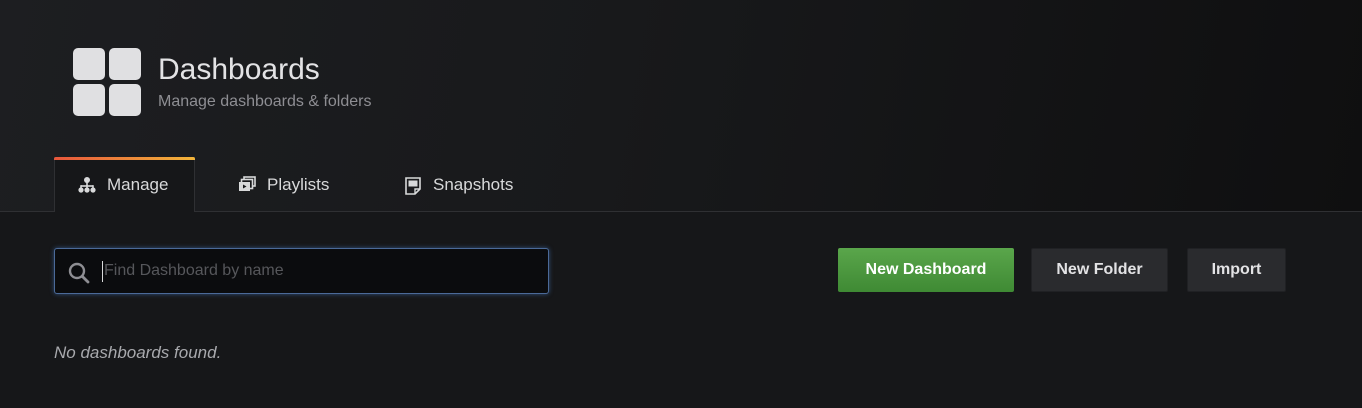 This screenshot has height=408, width=1362. Describe the element at coordinates (413, 185) in the screenshot. I see `snapshot-icon` at that location.